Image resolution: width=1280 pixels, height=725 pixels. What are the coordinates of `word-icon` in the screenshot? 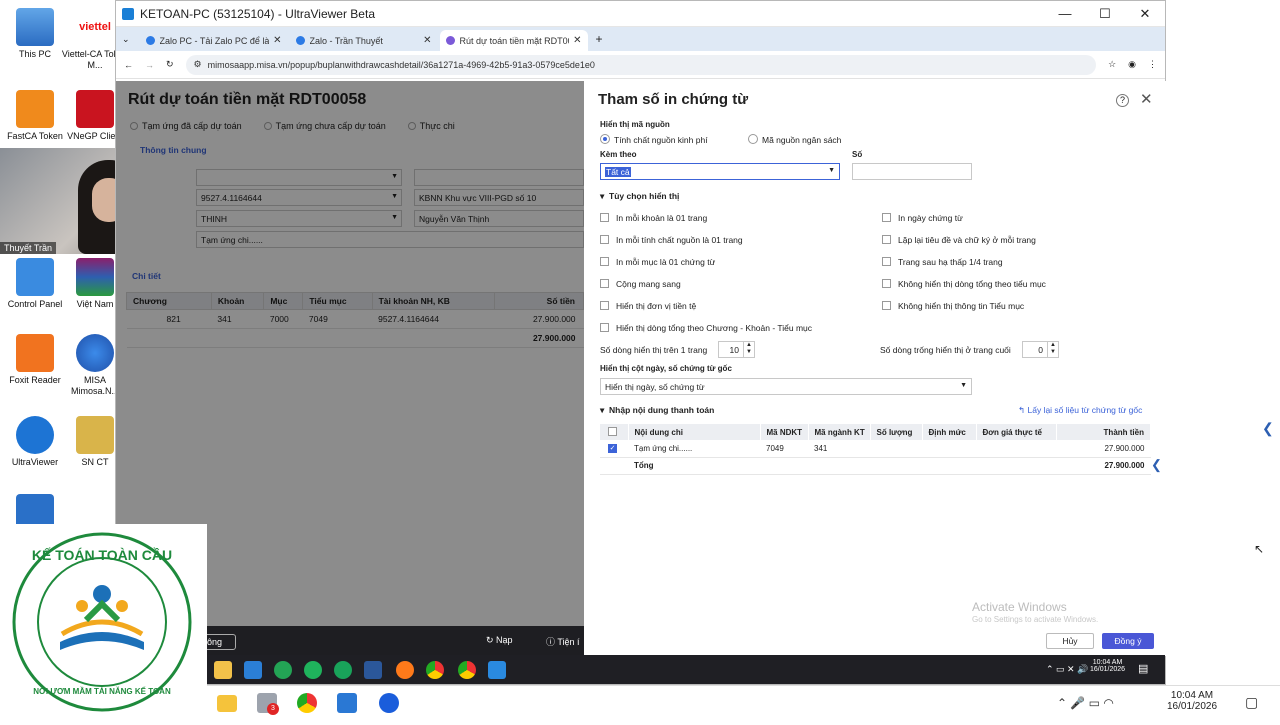 It's located at (373, 670).